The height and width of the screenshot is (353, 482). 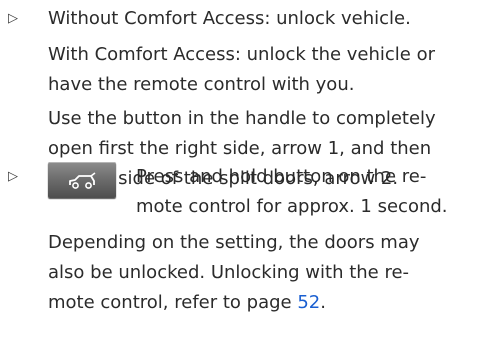 I want to click on paragraph-line: have the remote control with you., so click(x=201, y=84).